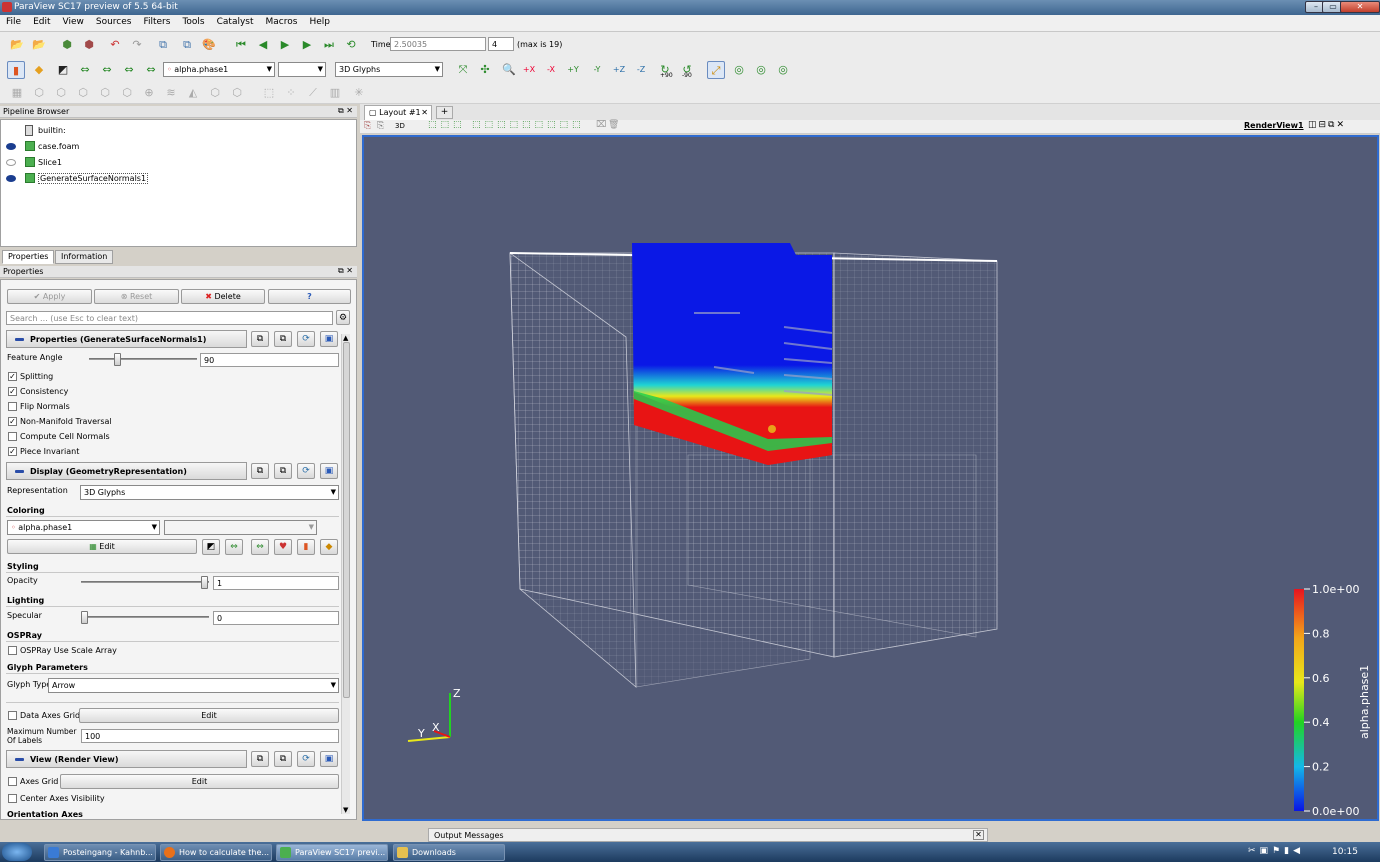 Image resolution: width=1380 pixels, height=862 pixels. What do you see at coordinates (178, 178) in the screenshot?
I see `pipeline-item-generate-surface-normals: GenerateSurfaceNormals1` at bounding box center [178, 178].